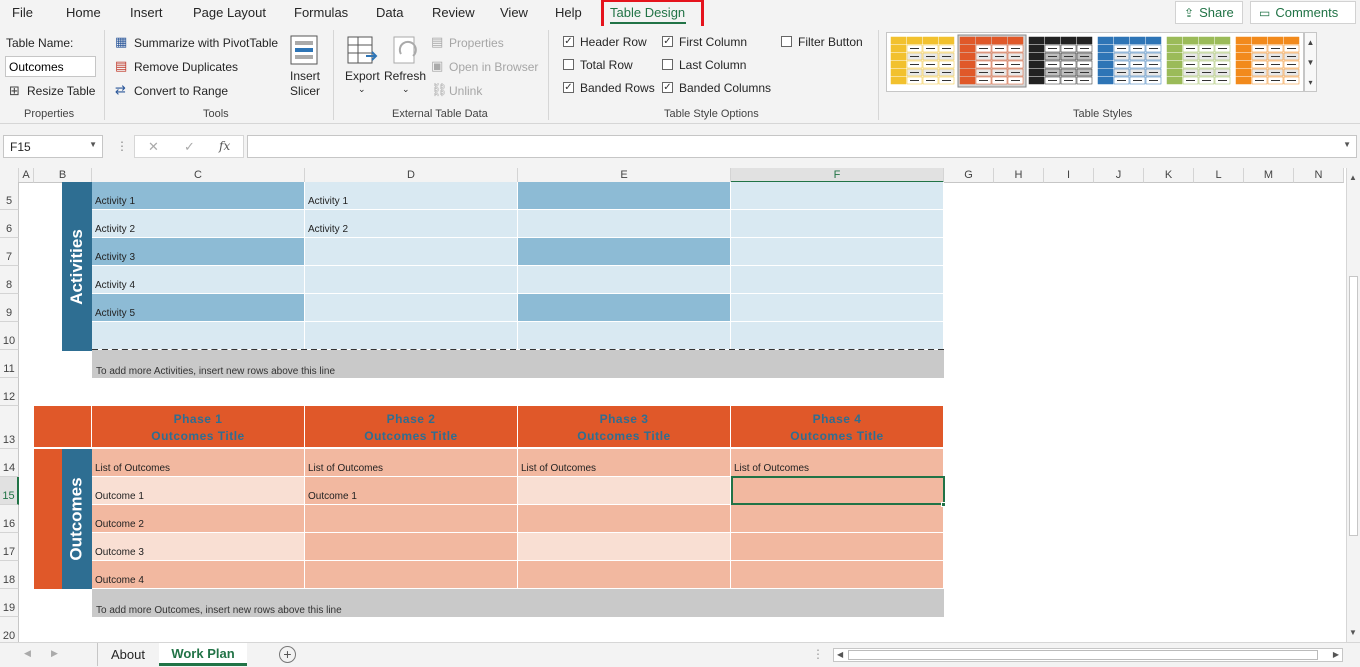  What do you see at coordinates (198, 336) in the screenshot?
I see `activity-cell-c10` at bounding box center [198, 336].